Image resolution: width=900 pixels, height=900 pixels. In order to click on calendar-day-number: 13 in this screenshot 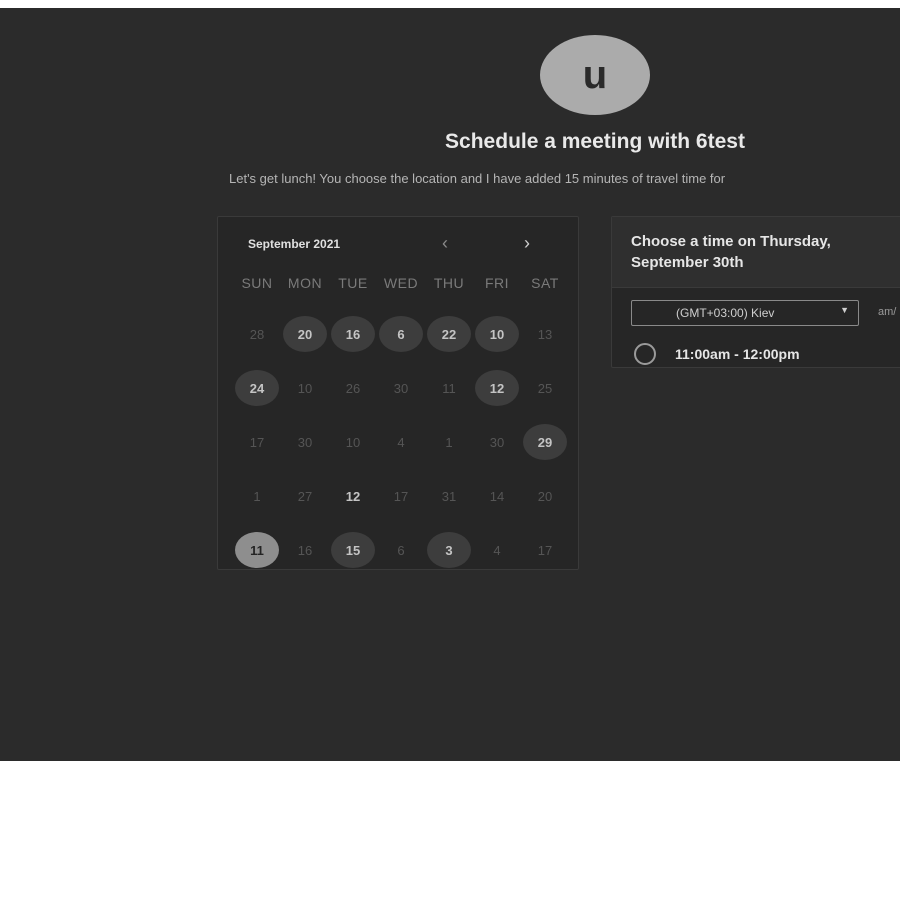, I will do `click(545, 334)`.